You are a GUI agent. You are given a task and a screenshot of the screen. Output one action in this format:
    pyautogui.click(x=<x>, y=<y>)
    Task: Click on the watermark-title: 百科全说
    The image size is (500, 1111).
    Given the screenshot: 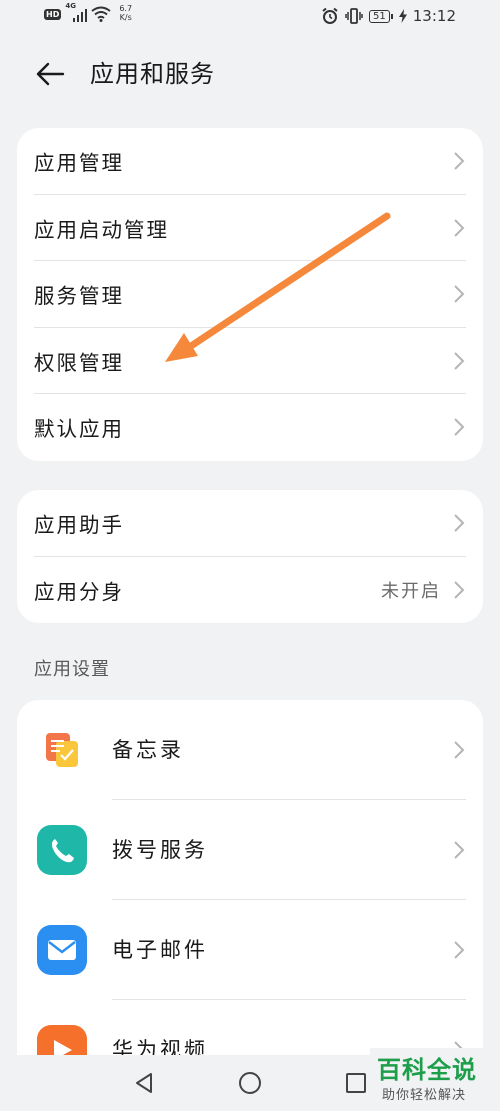 What is the action you would take?
    pyautogui.click(x=427, y=1070)
    